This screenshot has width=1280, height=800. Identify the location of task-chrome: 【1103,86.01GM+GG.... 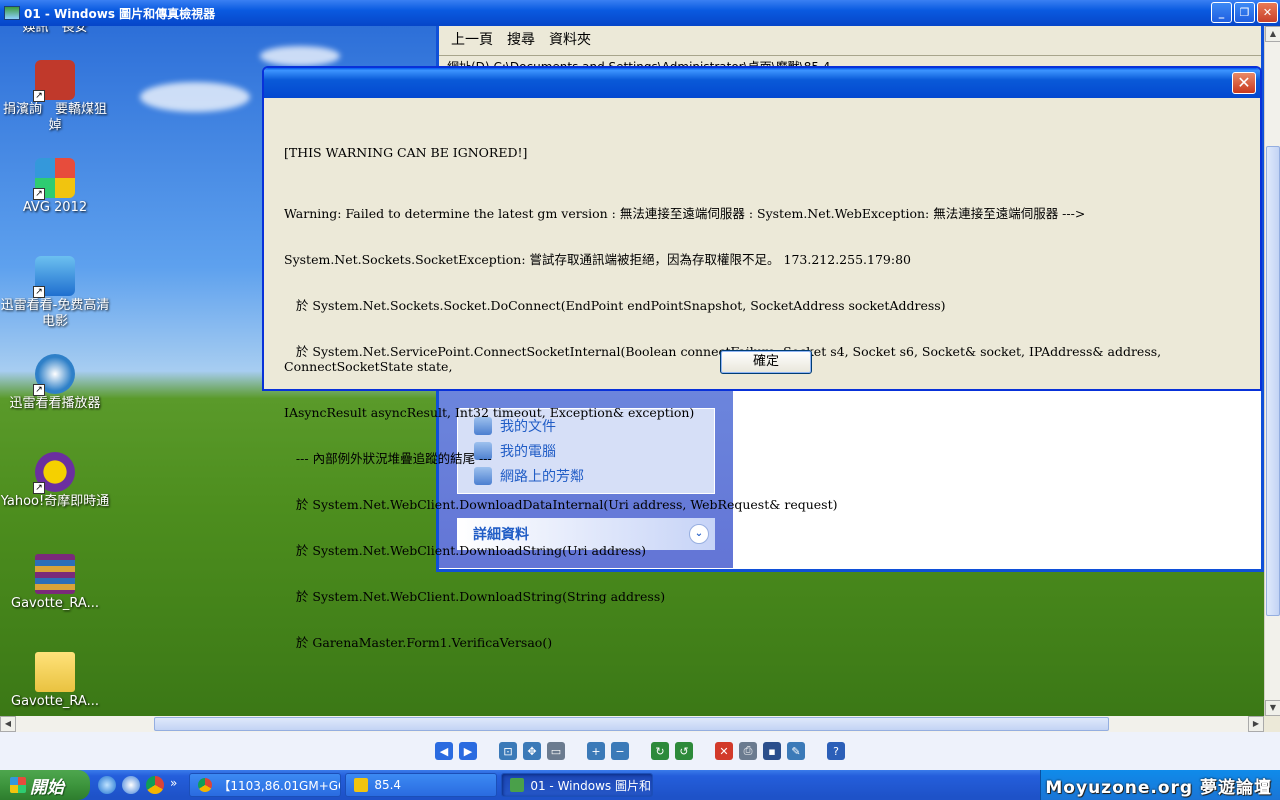
(265, 785).